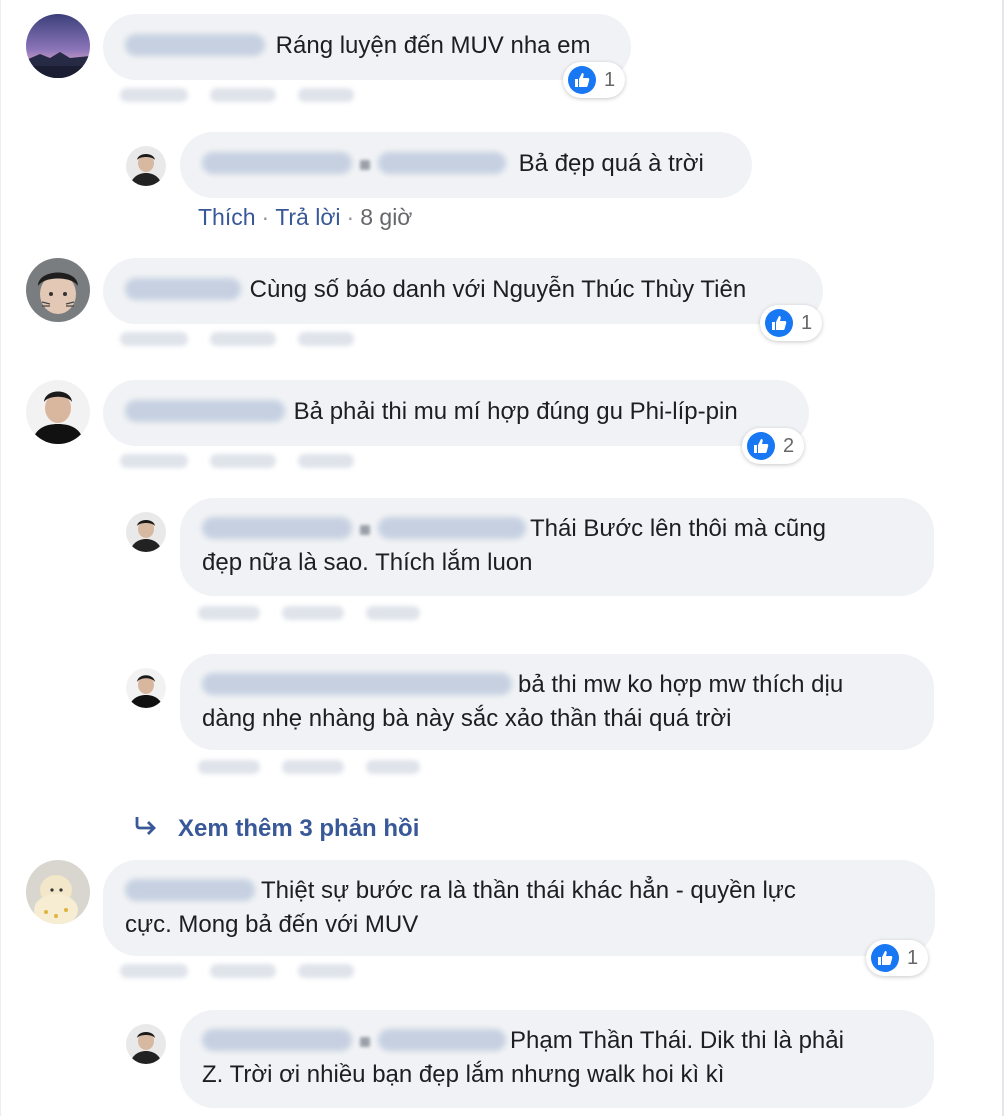 The height and width of the screenshot is (1116, 1004). Describe the element at coordinates (58, 290) in the screenshot. I see `cat-face-avatar` at that location.